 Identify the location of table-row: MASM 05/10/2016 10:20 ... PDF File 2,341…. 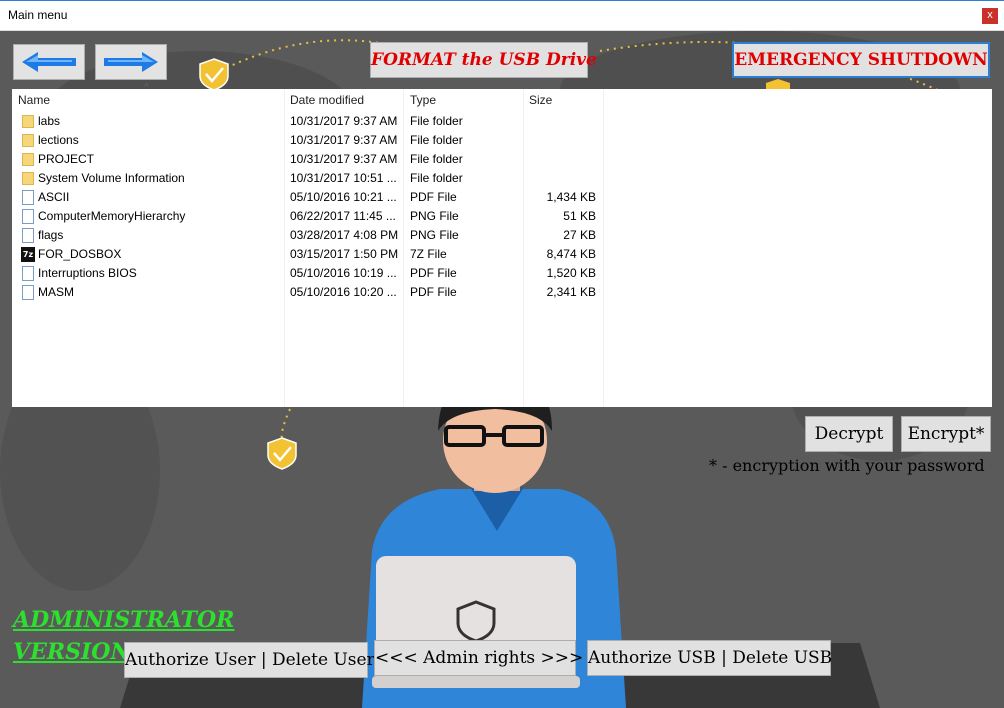
(312, 292).